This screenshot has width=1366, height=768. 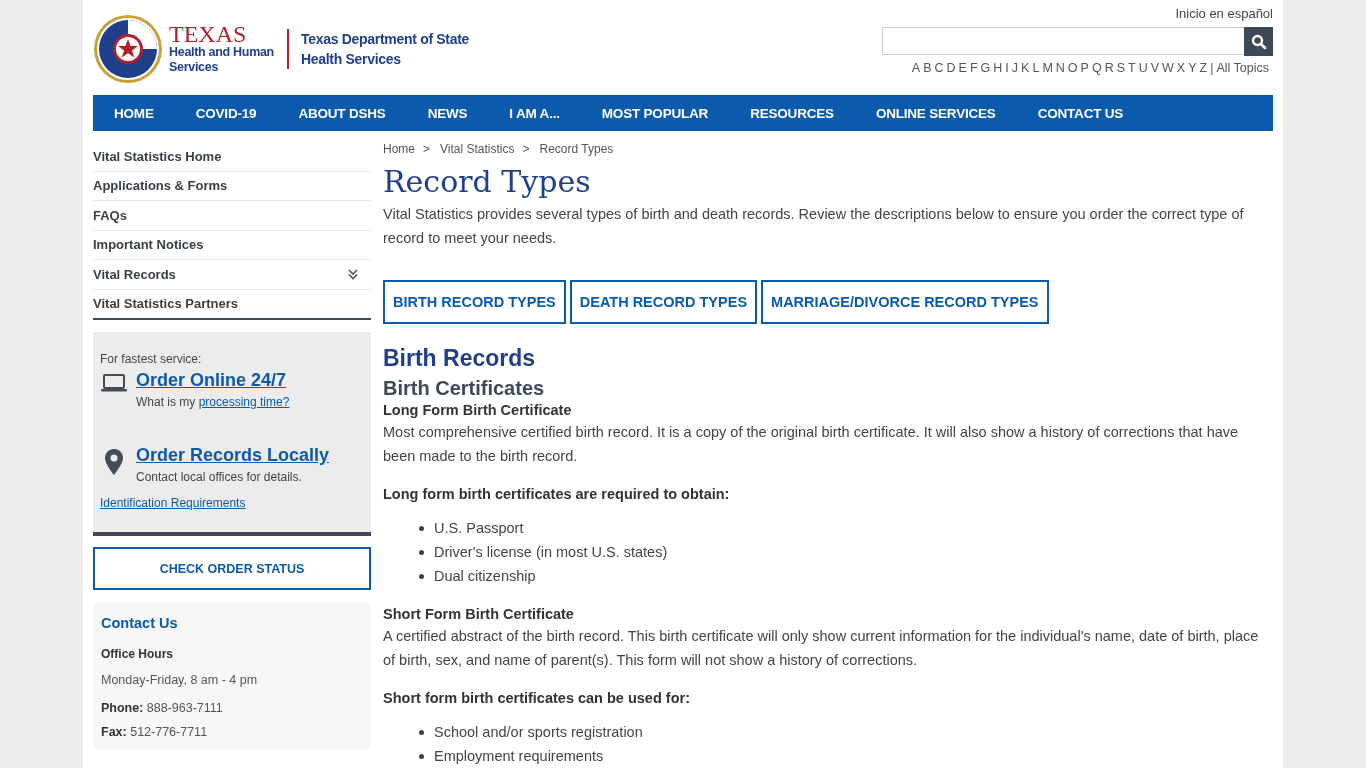 What do you see at coordinates (951, 68) in the screenshot?
I see `az-link: D` at bounding box center [951, 68].